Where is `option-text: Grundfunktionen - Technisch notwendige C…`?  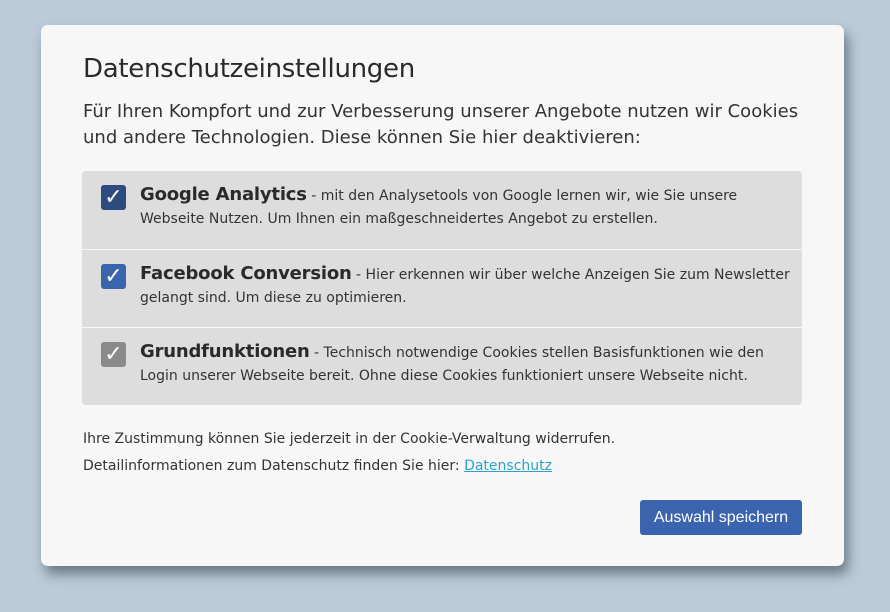
option-text: Grundfunktionen - Technisch notwendige C… is located at coordinates (465, 364).